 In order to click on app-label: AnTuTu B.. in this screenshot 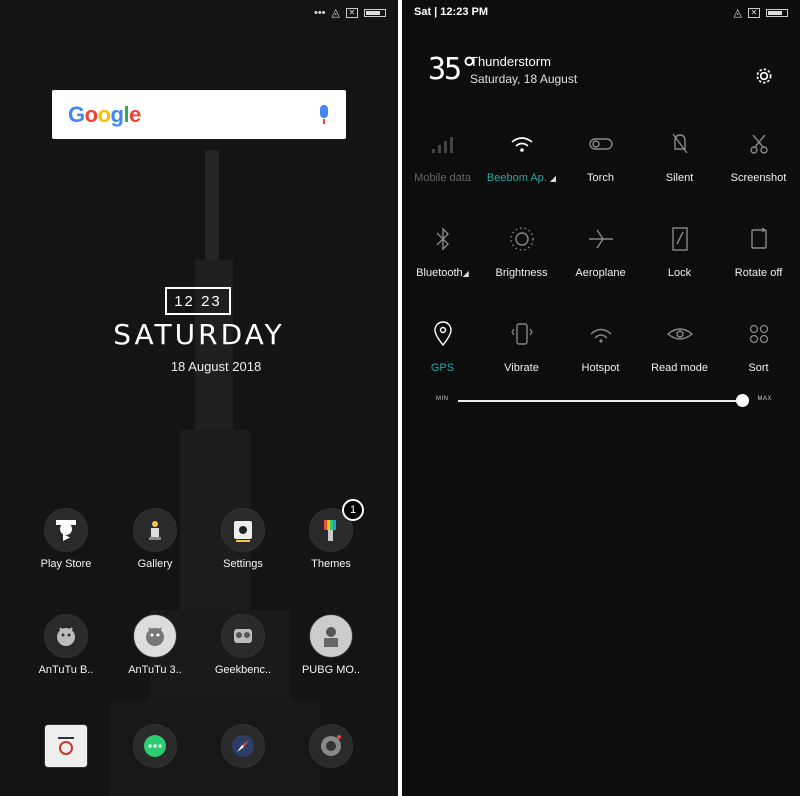, I will do `click(66, 670)`.